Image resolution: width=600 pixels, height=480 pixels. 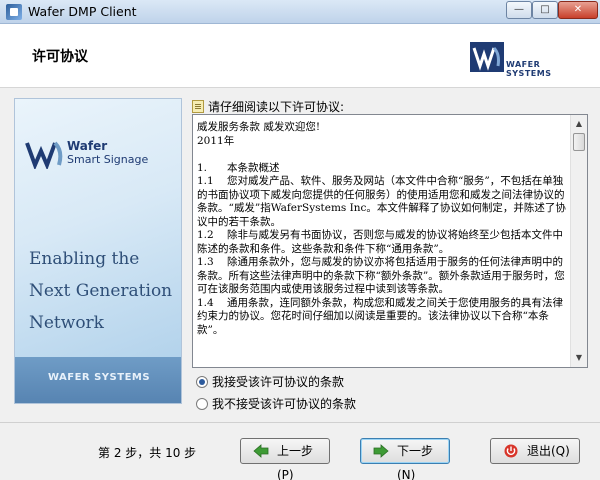 I want to click on accept-option: 我接受该许可协议的条款, so click(x=270, y=381).